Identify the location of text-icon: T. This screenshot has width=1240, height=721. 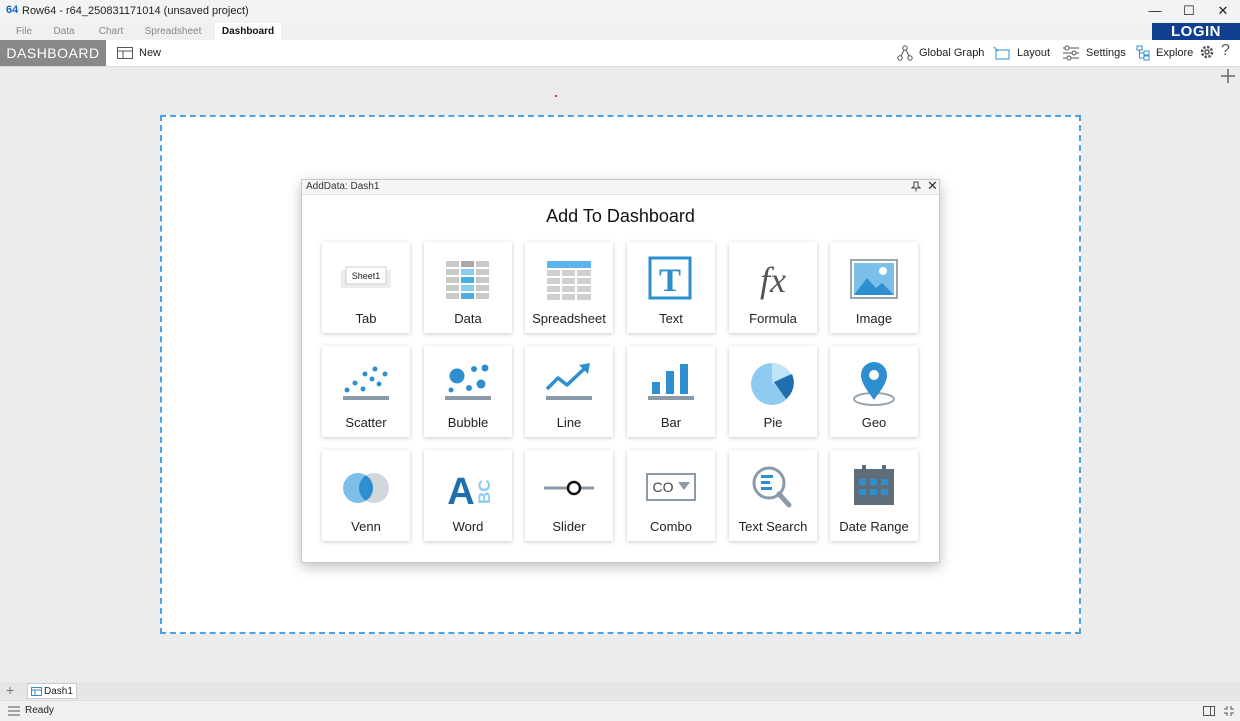
(670, 278).